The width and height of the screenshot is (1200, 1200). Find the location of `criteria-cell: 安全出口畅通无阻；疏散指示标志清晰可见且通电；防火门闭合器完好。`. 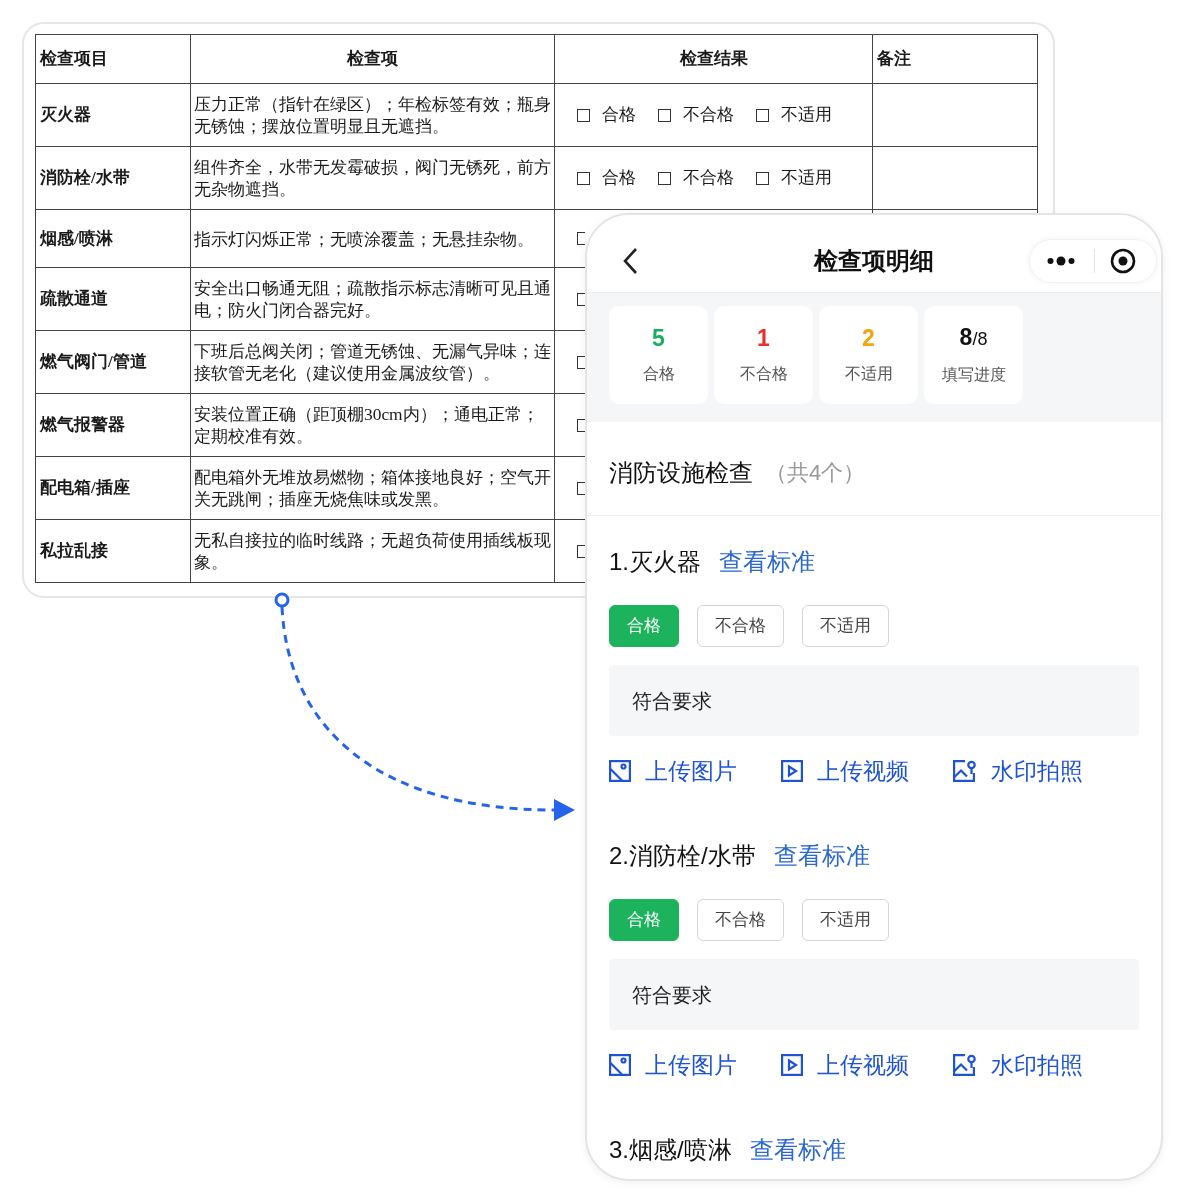

criteria-cell: 安全出口畅通无阻；疏散指示标志清晰可见且通电；防火门闭合器完好。 is located at coordinates (372, 299).